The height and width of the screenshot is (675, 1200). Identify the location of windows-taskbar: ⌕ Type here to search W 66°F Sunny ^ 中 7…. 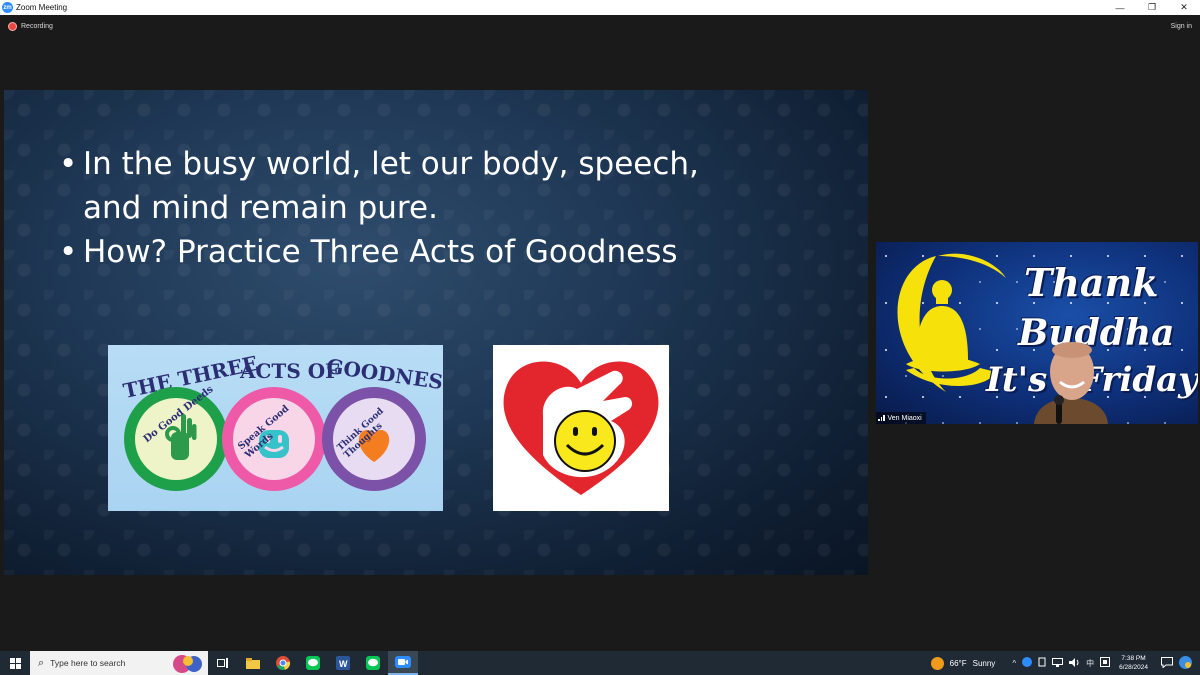
(600, 663).